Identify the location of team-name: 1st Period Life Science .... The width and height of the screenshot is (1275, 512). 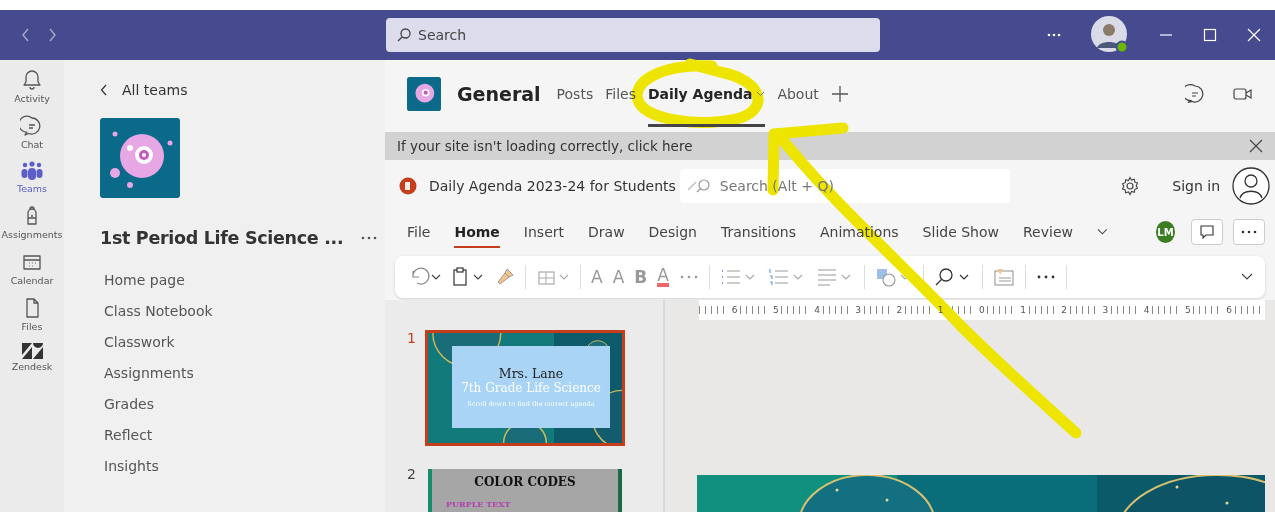
(222, 238).